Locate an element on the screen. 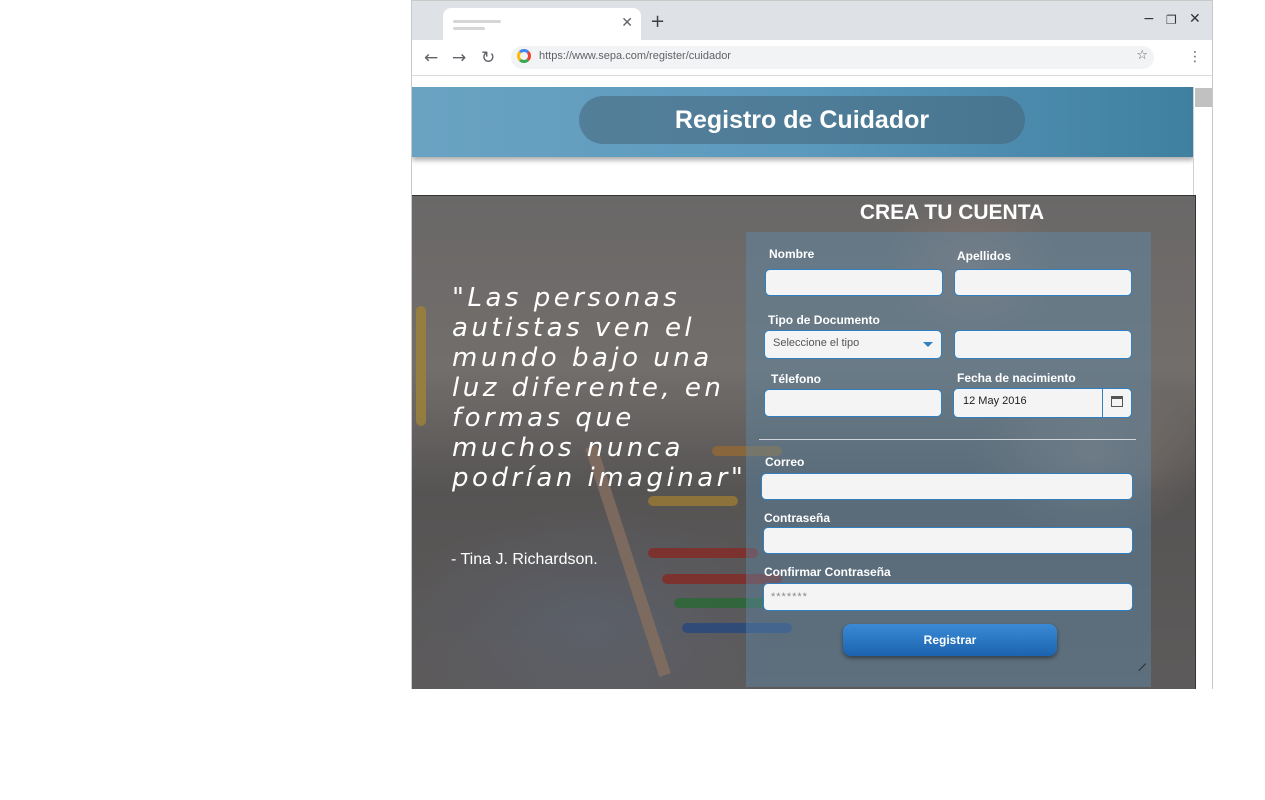 The width and height of the screenshot is (1265, 800). back-icon: ← is located at coordinates (431, 58).